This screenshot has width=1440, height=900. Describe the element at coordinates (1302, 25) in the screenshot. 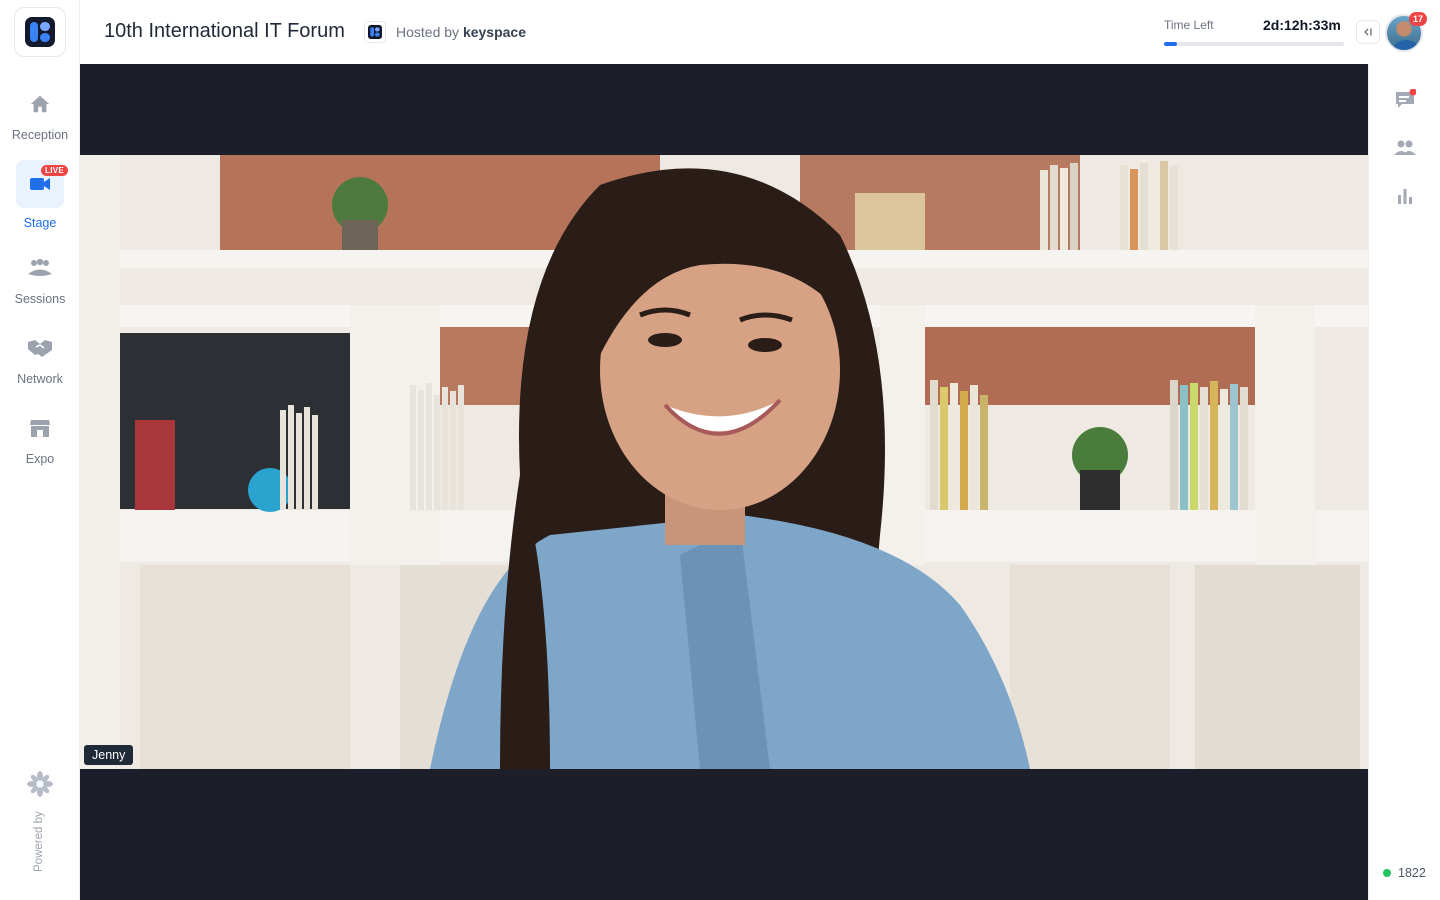

I see `time-left-value: 2d:12h:33m` at that location.